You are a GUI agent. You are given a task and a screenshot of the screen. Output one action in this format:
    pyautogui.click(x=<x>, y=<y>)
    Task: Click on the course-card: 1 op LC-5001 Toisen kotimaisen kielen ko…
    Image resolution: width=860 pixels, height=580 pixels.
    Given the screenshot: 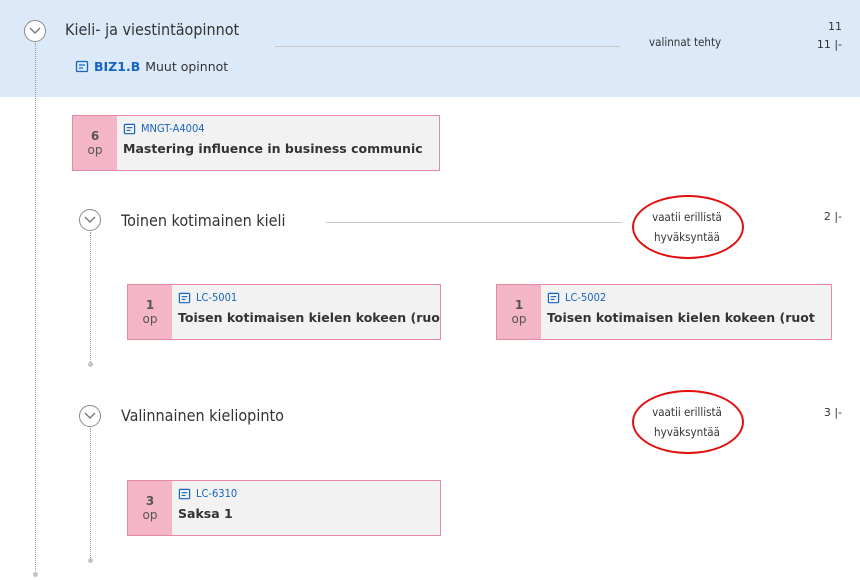 What is the action you would take?
    pyautogui.click(x=284, y=312)
    